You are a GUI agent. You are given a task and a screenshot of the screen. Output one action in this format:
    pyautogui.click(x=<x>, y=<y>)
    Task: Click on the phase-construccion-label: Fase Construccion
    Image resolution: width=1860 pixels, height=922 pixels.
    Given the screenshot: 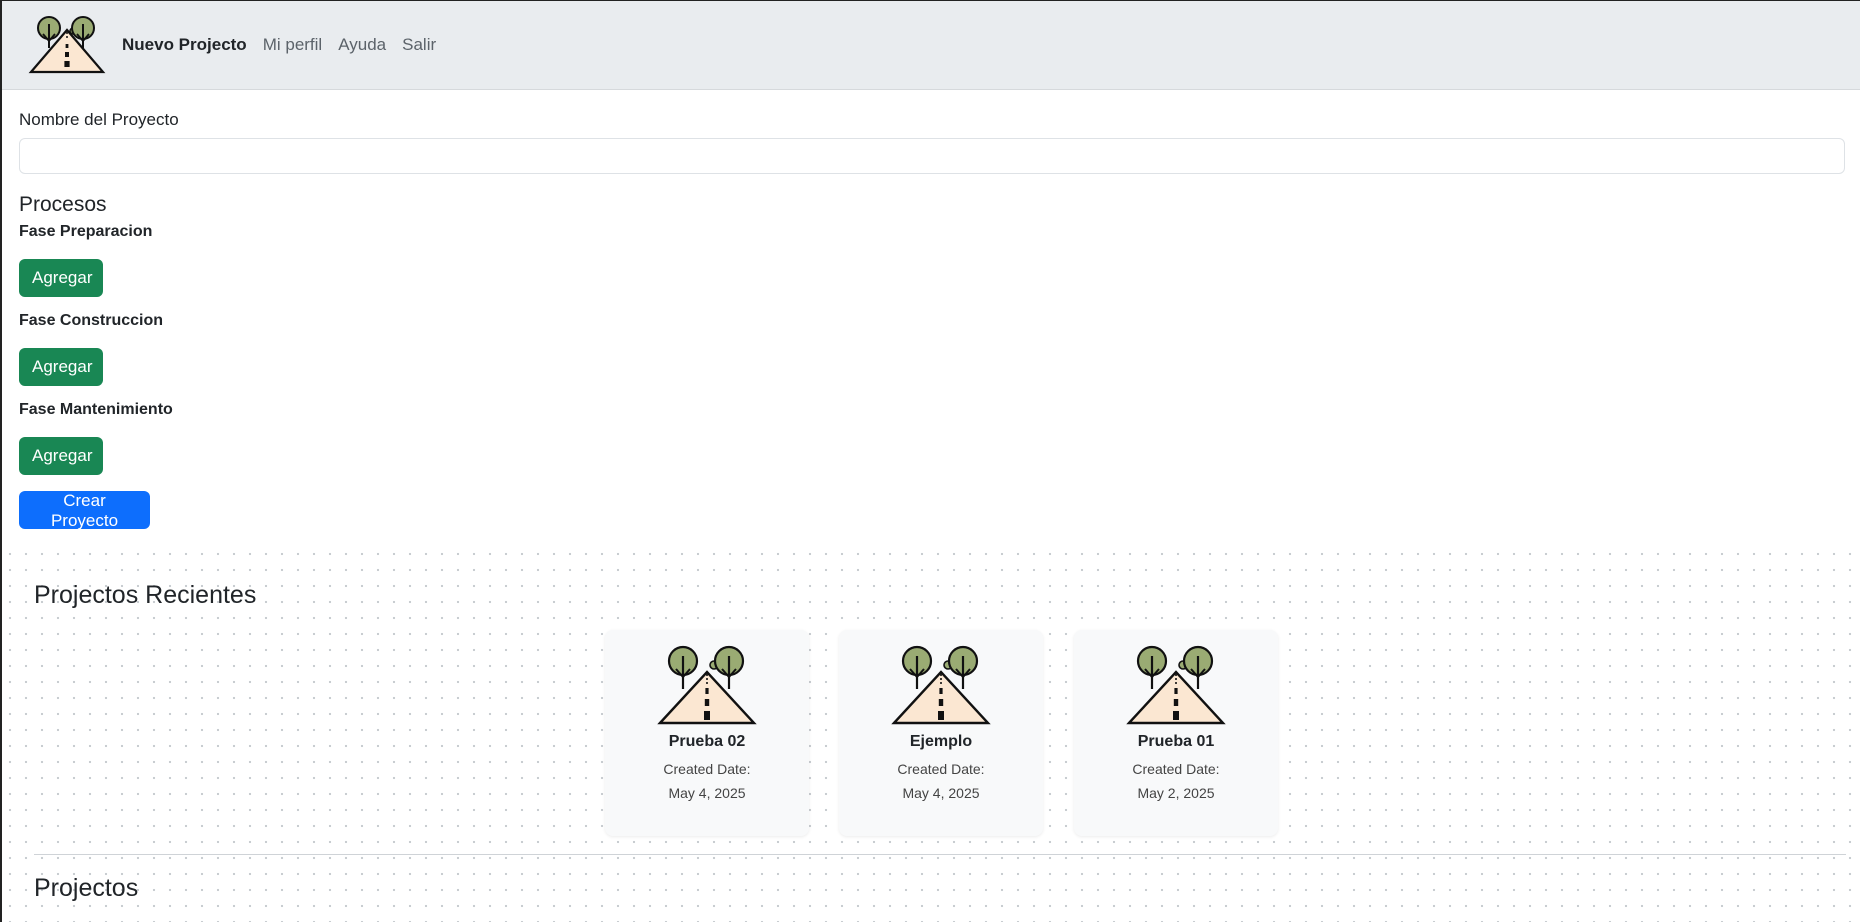 What is the action you would take?
    pyautogui.click(x=91, y=320)
    